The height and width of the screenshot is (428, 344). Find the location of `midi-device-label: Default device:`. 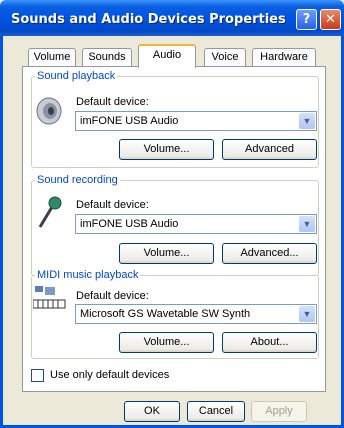

midi-device-label: Default device: is located at coordinates (112, 296).